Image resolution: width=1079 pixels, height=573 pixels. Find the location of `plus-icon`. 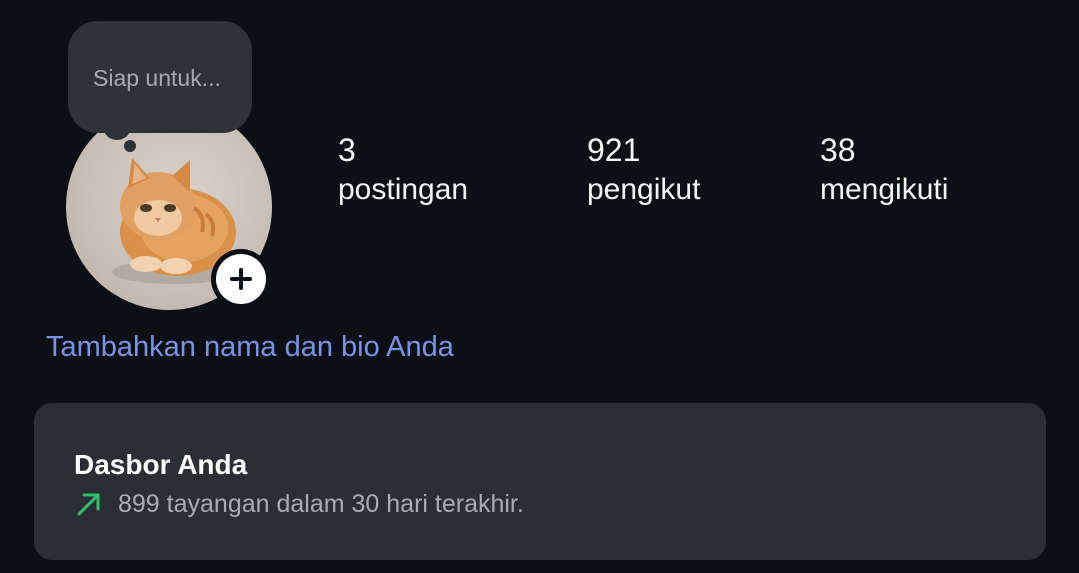

plus-icon is located at coordinates (241, 279).